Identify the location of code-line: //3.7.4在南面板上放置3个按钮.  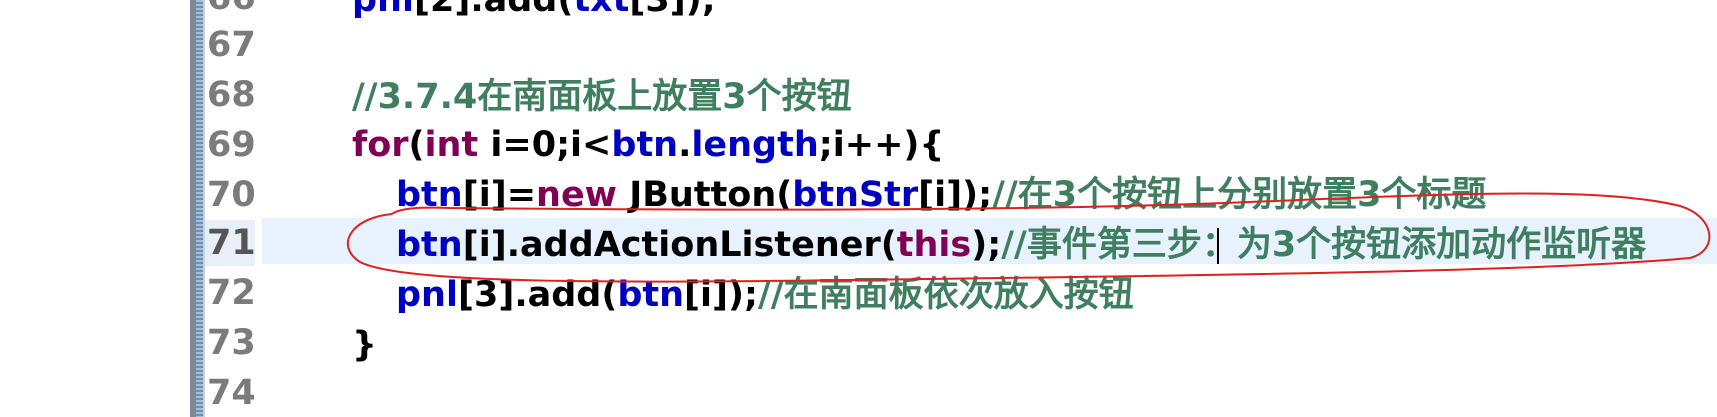
(602, 97).